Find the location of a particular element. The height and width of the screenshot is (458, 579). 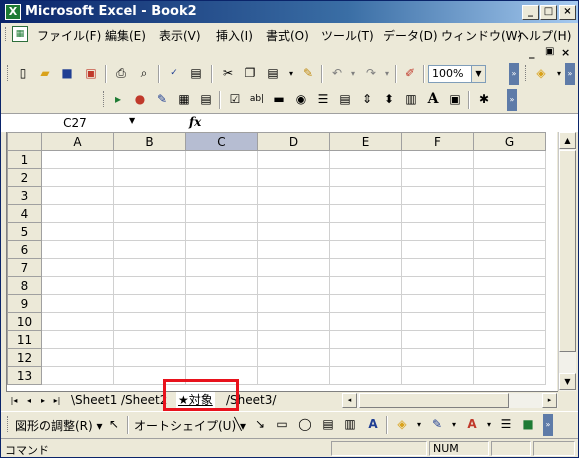

column-header: E is located at coordinates (365, 141).